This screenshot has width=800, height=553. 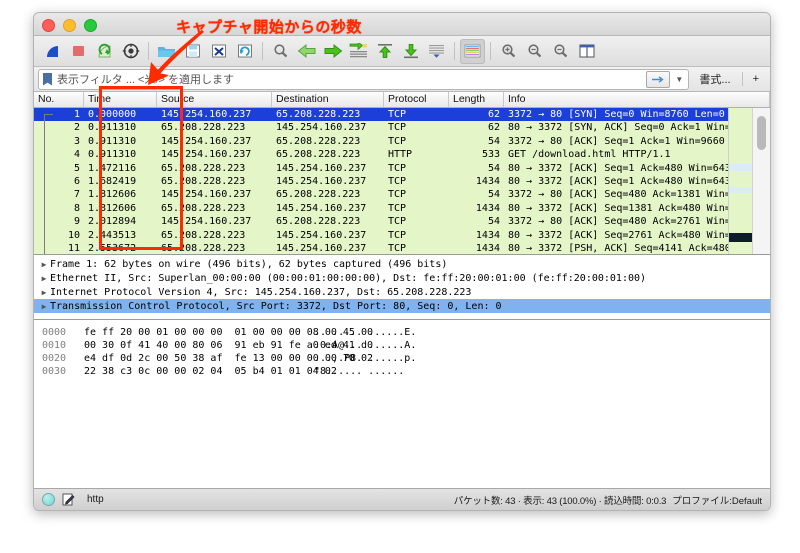 What do you see at coordinates (59, 99) in the screenshot?
I see `column-header-no: No.` at bounding box center [59, 99].